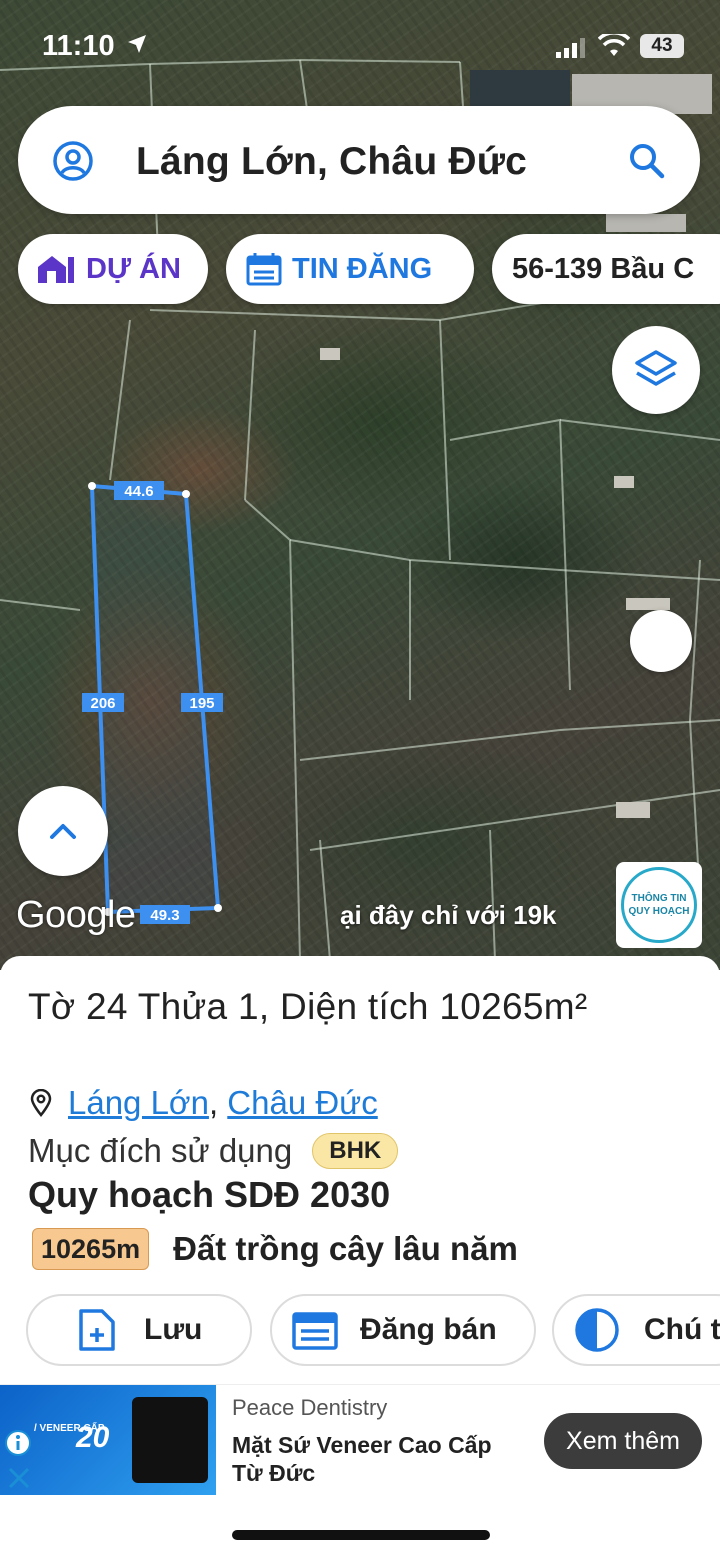 The width and height of the screenshot is (720, 1559). I want to click on note-button-label: Chú t, so click(682, 1329).